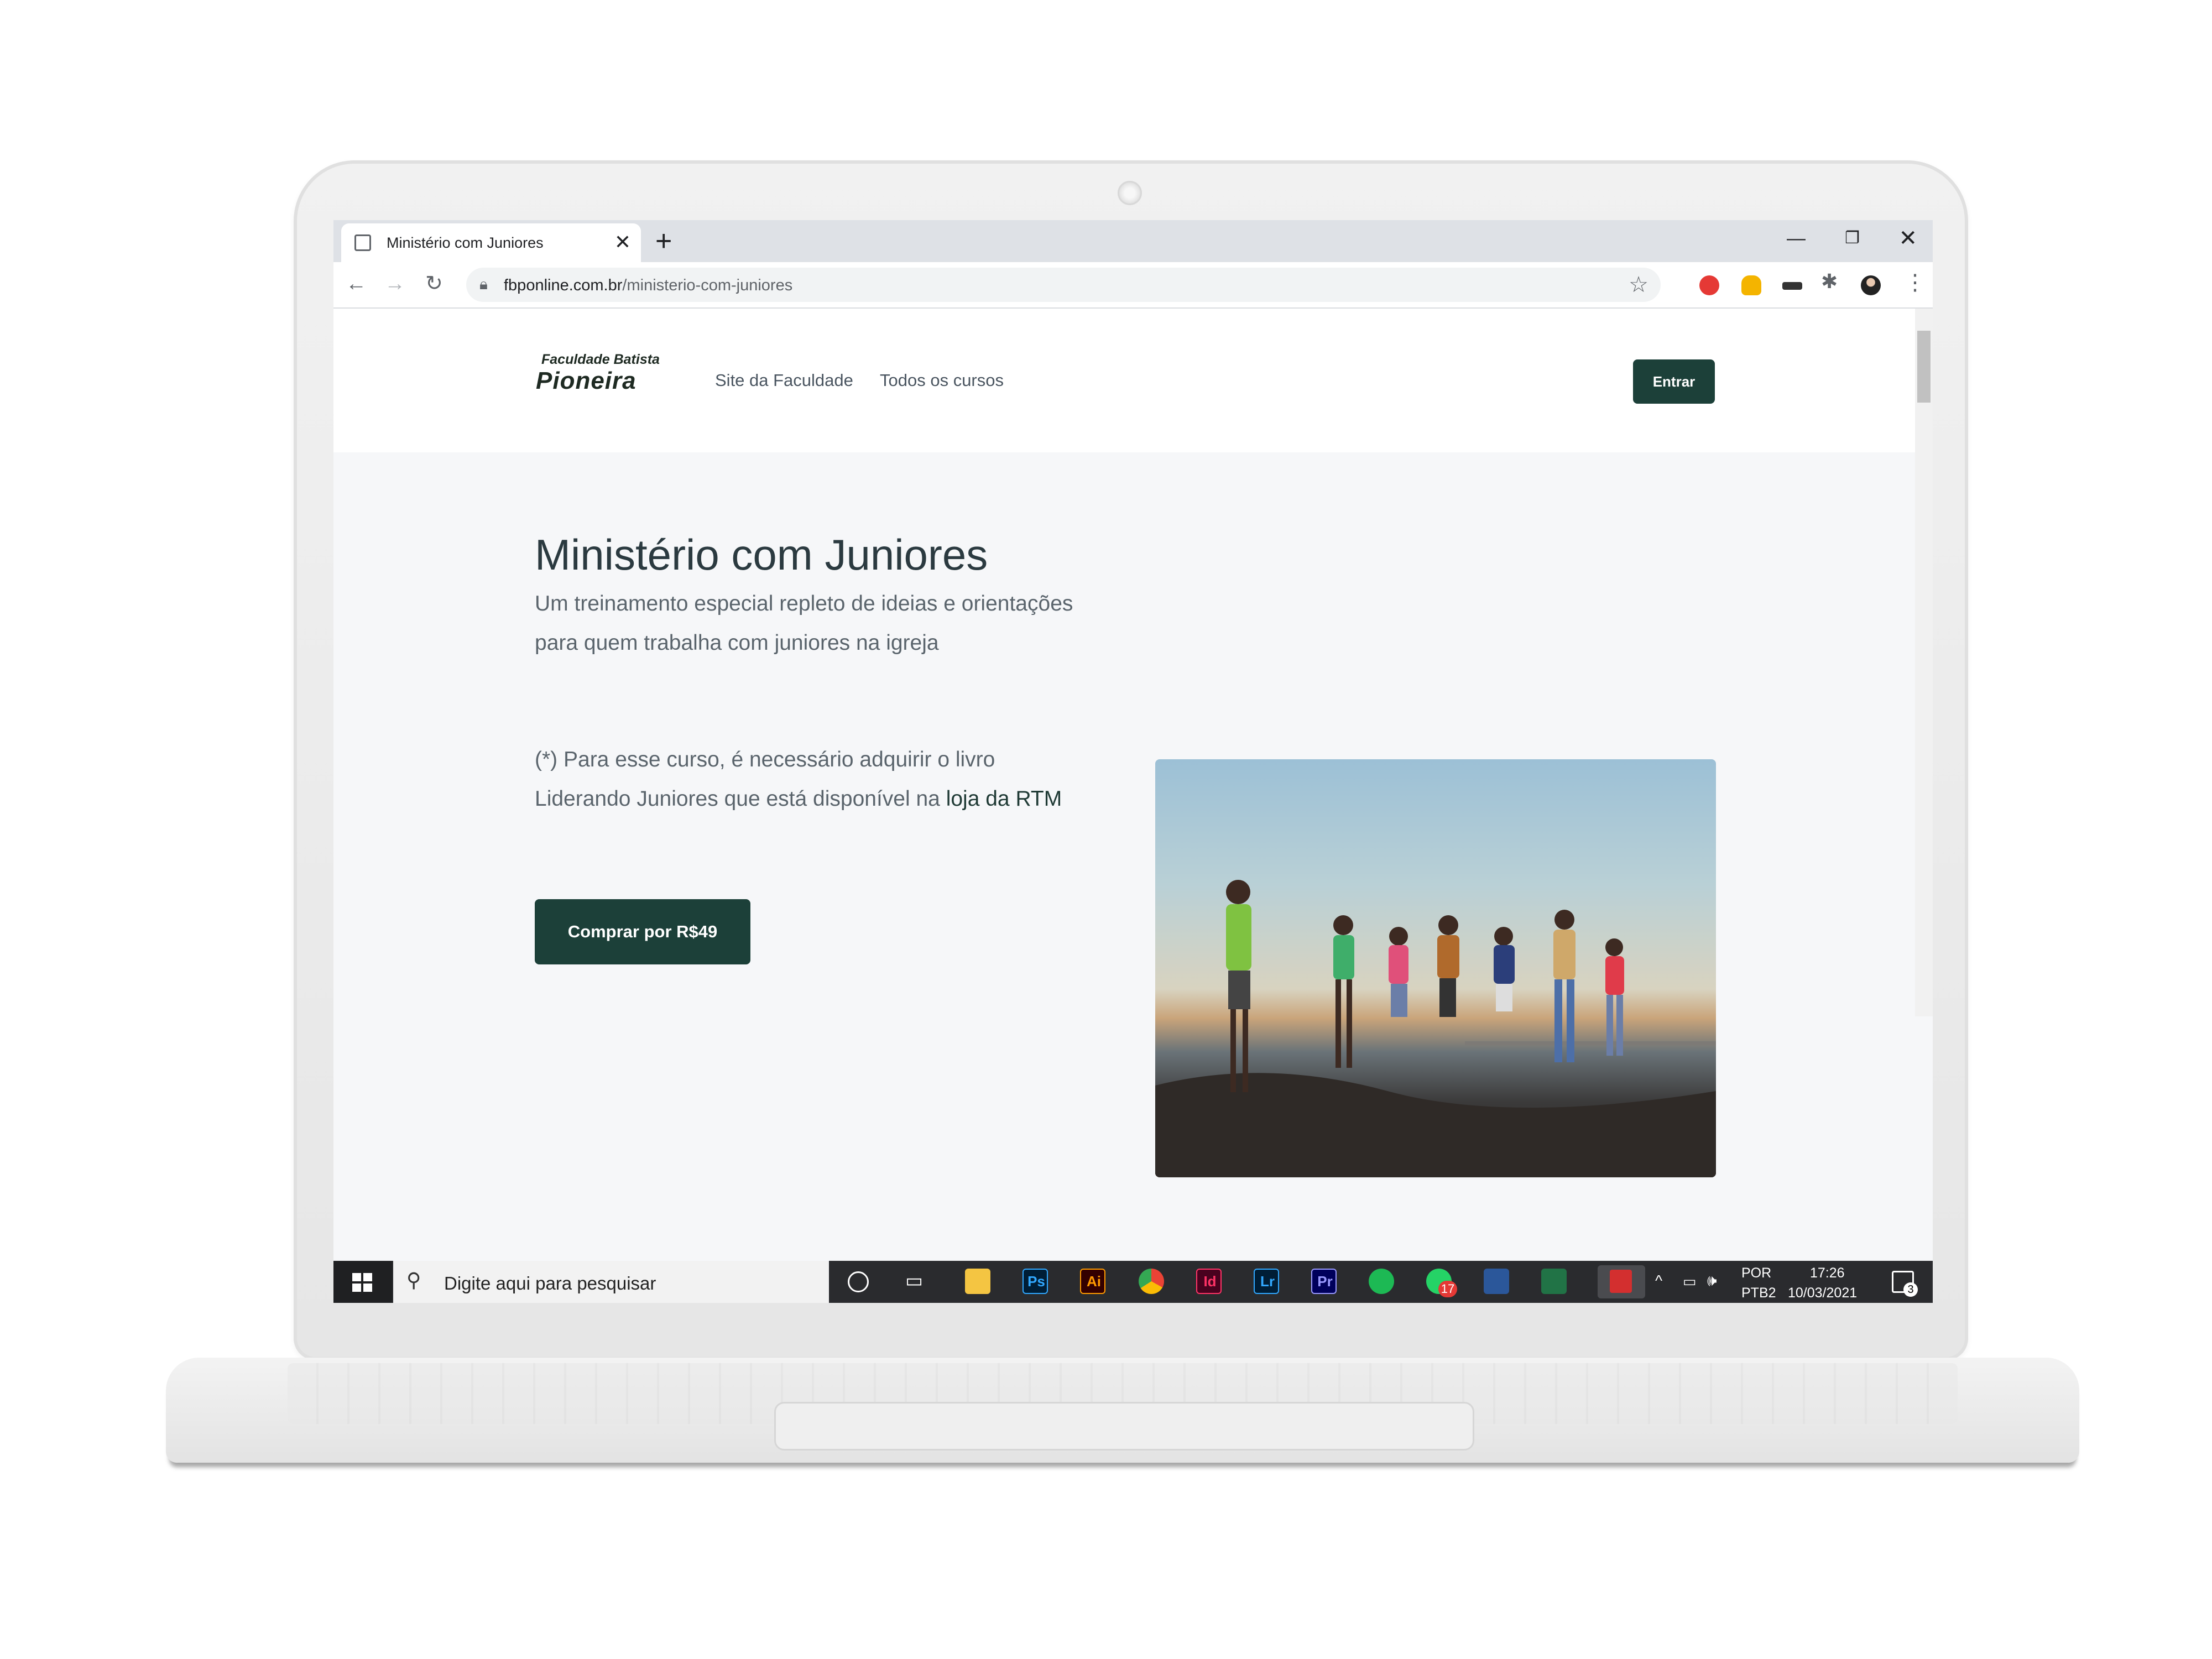  Describe the element at coordinates (564, 285) in the screenshot. I see `url-domain: fbponline.com.br` at that location.